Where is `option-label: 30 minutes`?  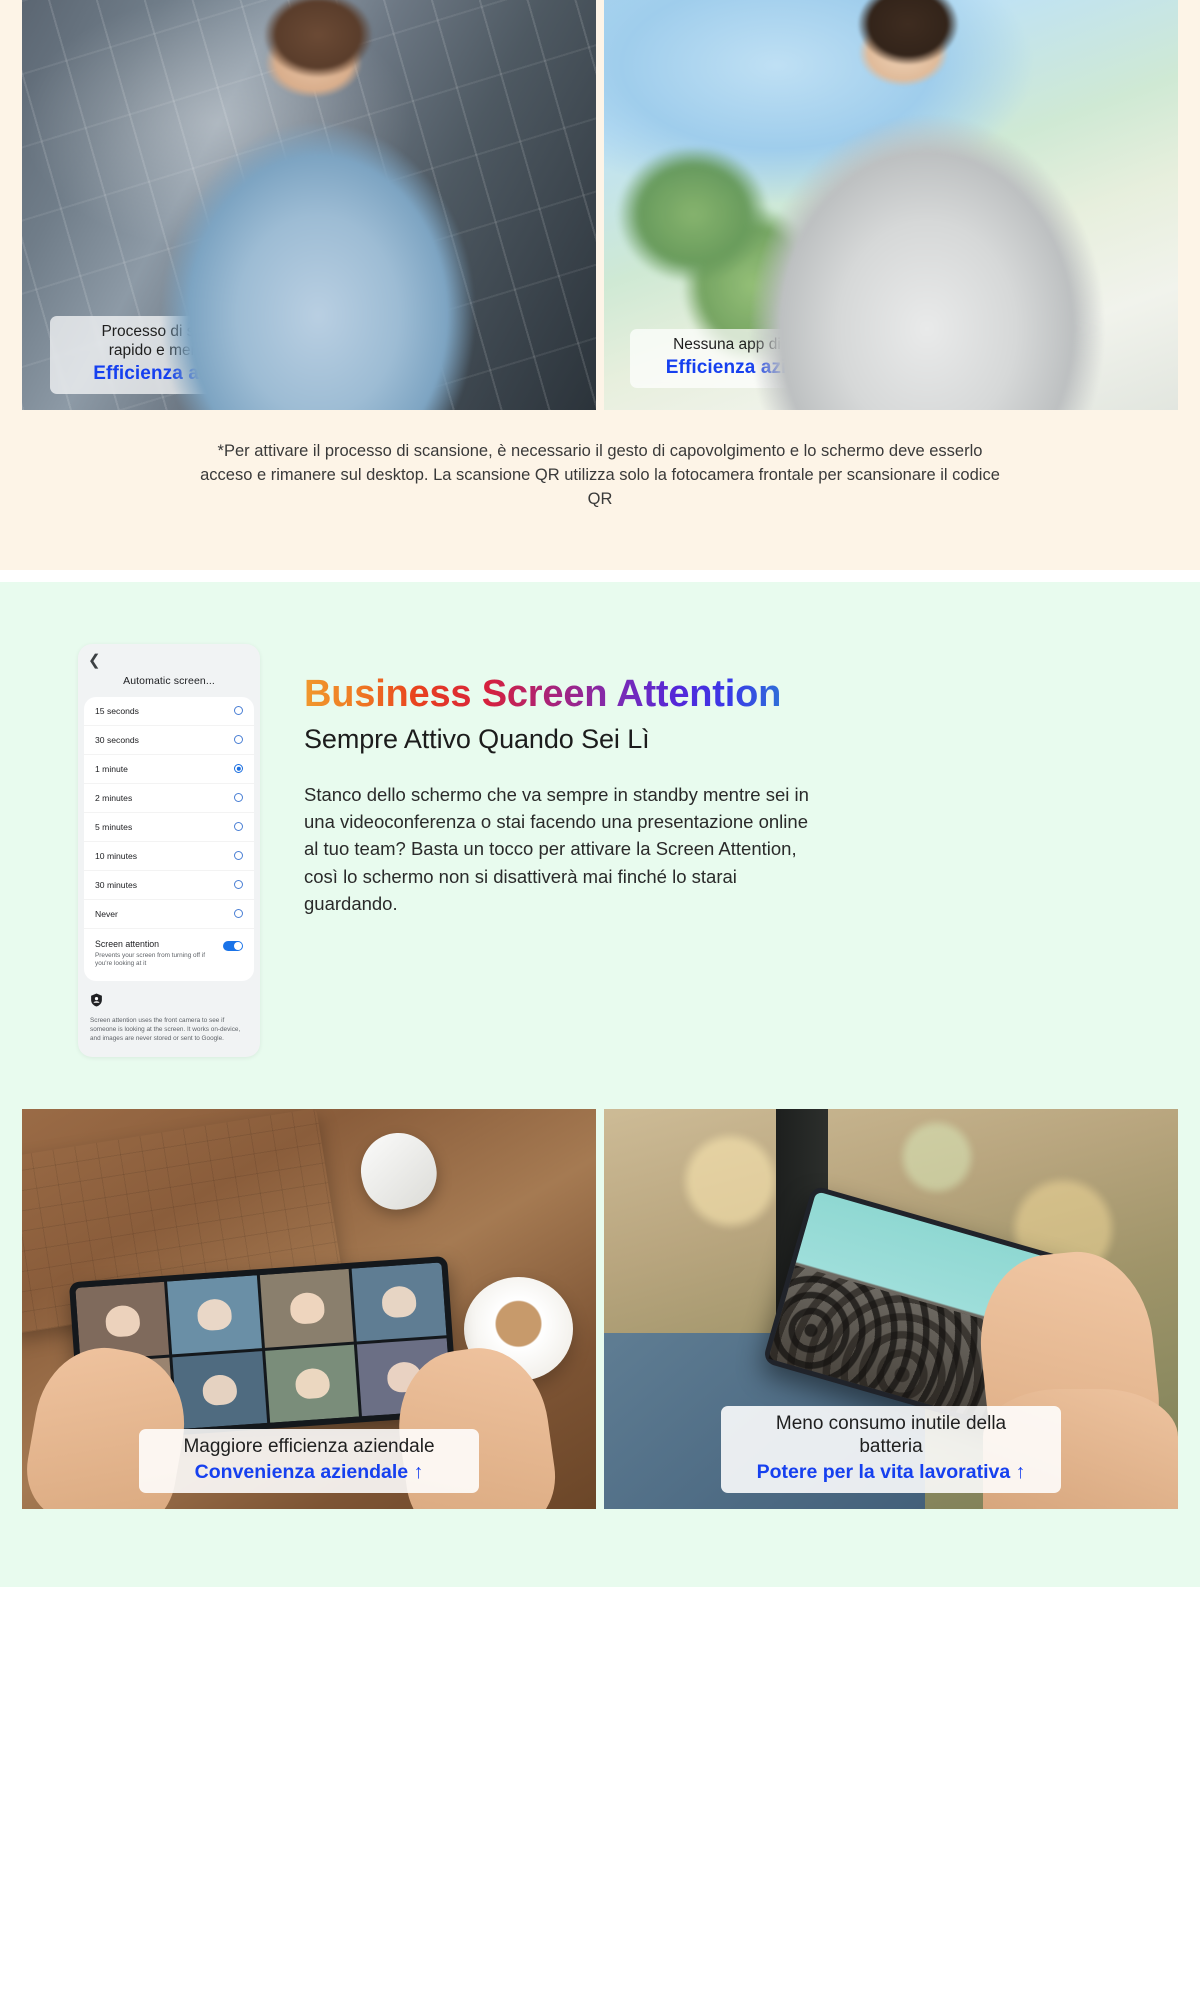
option-label: 30 minutes is located at coordinates (116, 884).